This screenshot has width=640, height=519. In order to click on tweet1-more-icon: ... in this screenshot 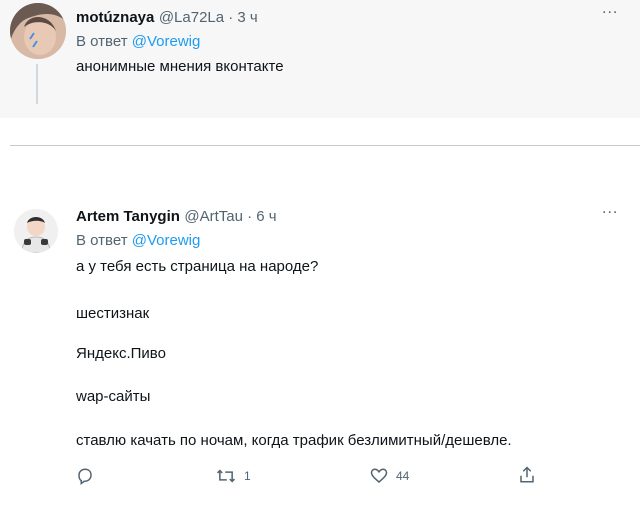, I will do `click(610, 9)`.